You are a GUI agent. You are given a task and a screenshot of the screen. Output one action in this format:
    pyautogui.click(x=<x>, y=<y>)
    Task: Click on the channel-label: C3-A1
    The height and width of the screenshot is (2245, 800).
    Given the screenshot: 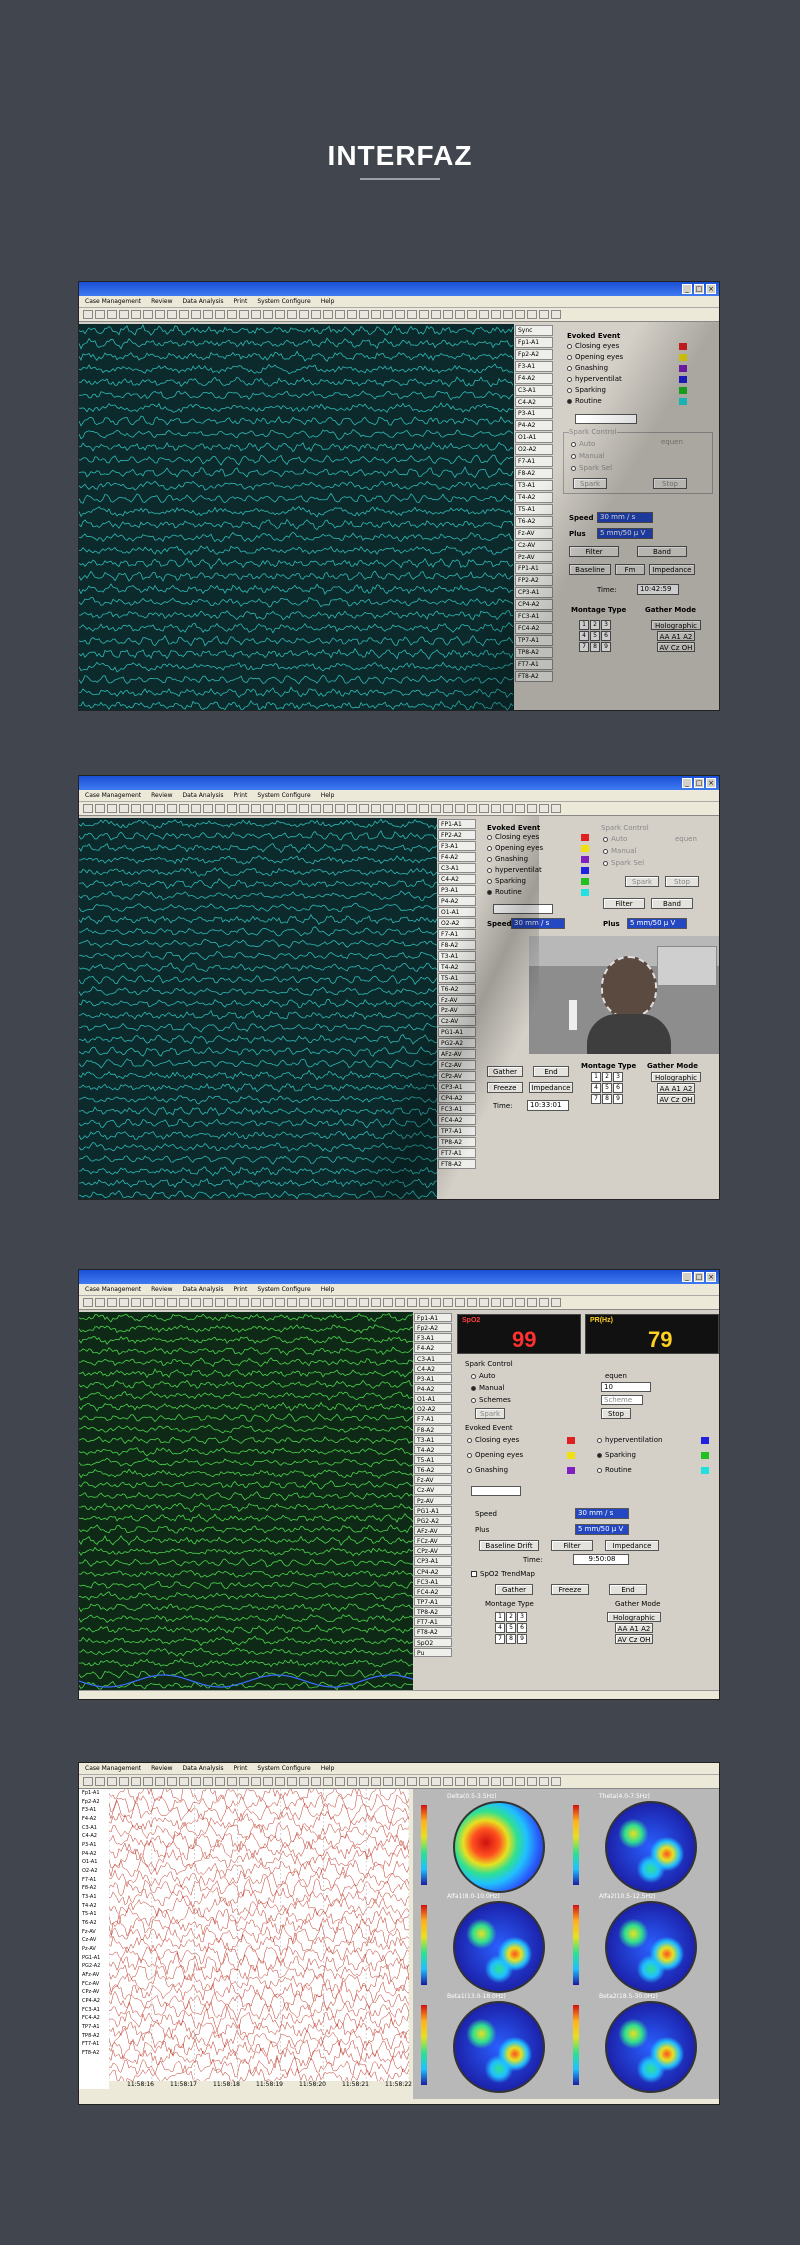 What is the action you would take?
    pyautogui.click(x=457, y=867)
    